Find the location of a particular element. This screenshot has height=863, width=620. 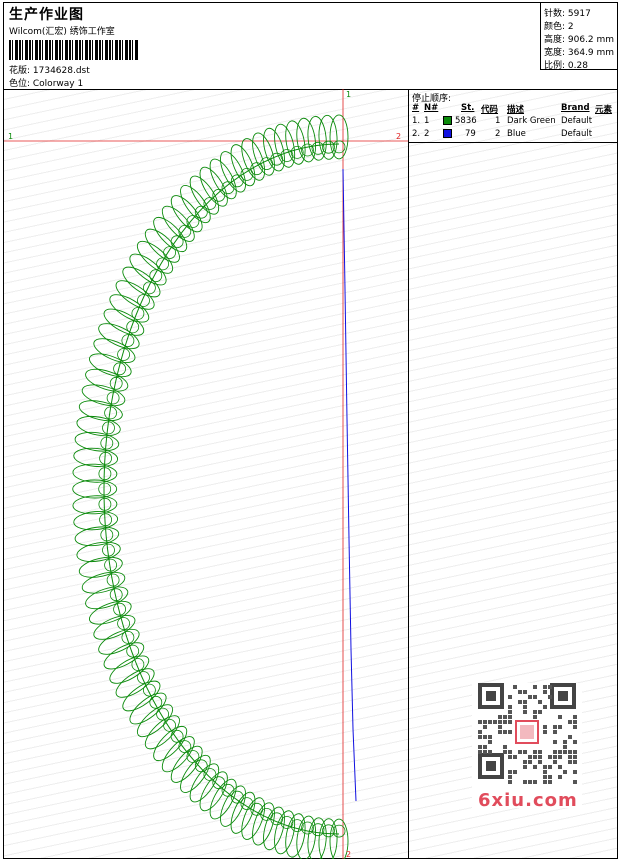

barcode is located at coordinates (74, 50).